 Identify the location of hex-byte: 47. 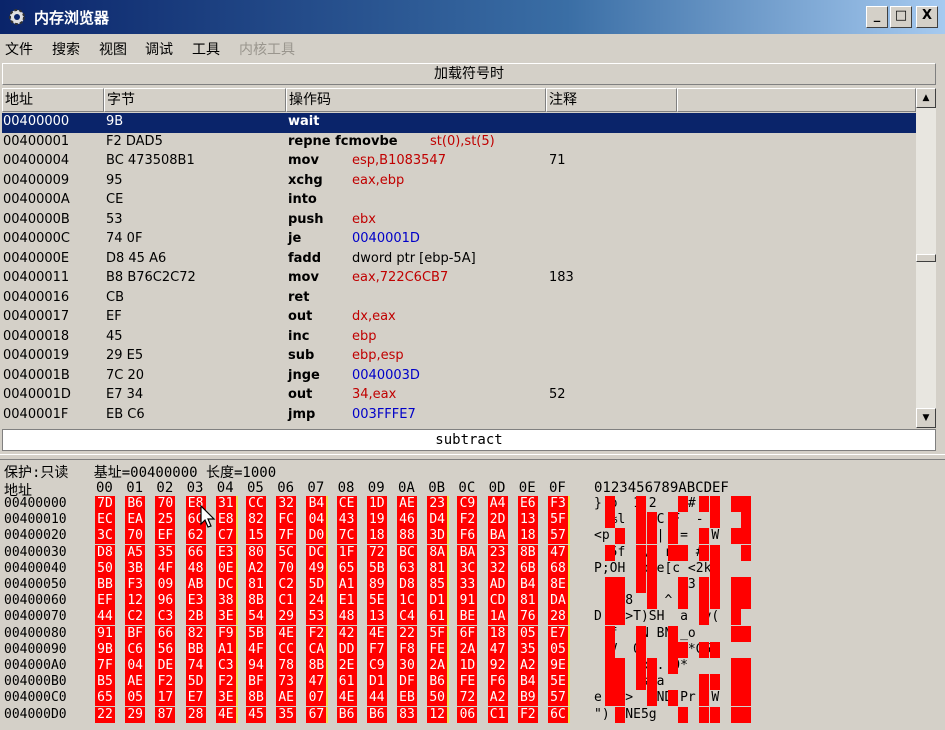
(497, 649).